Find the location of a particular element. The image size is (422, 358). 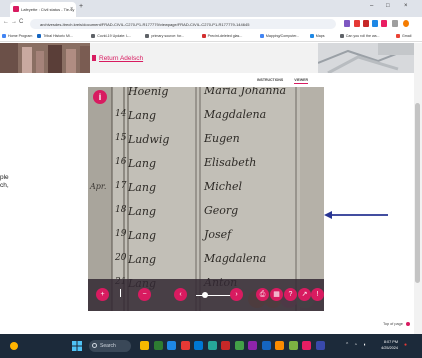

search-icon is located at coordinates (94, 345).